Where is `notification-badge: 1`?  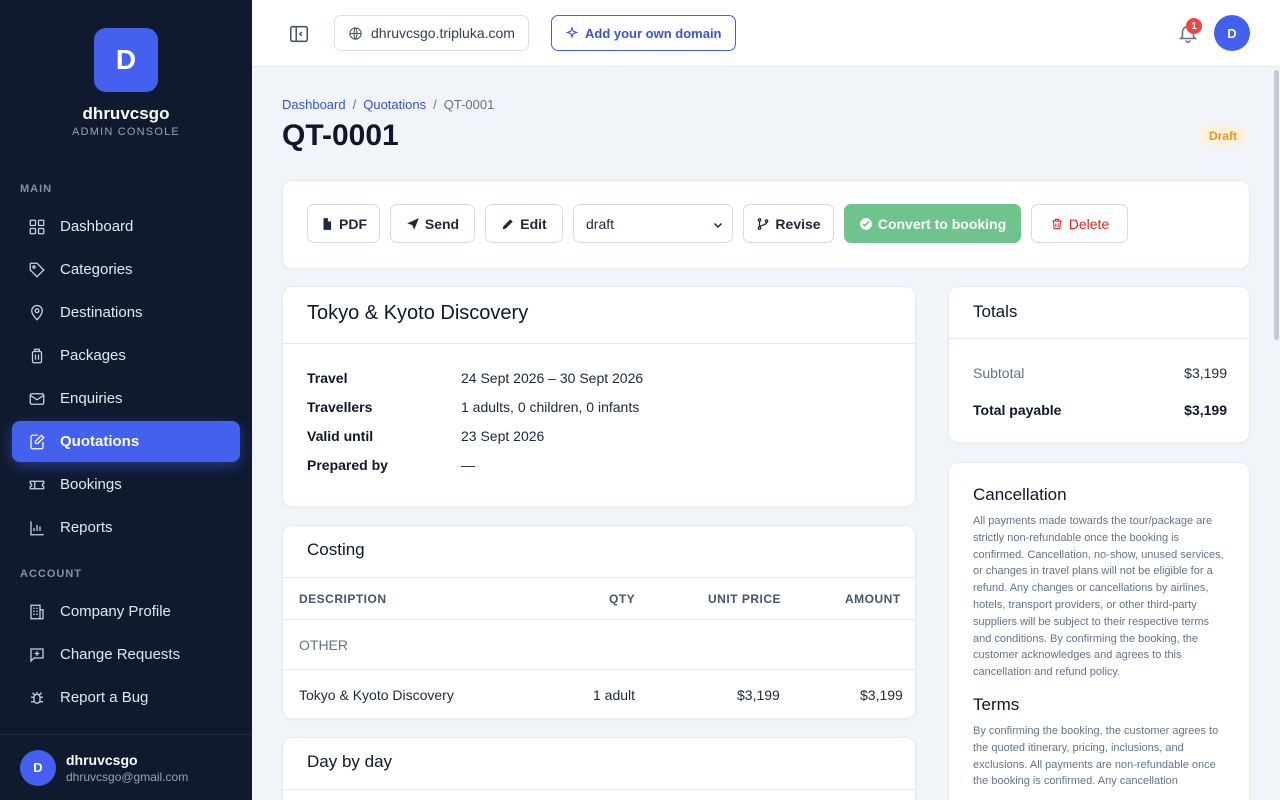
notification-badge: 1 is located at coordinates (1194, 26).